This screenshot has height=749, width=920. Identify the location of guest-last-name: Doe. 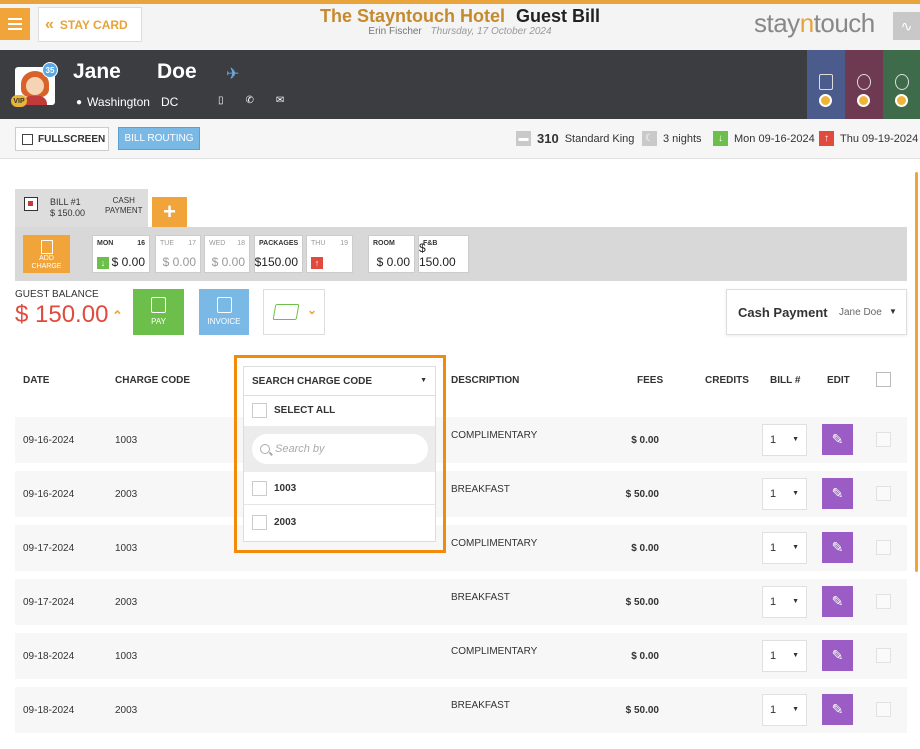
(177, 72).